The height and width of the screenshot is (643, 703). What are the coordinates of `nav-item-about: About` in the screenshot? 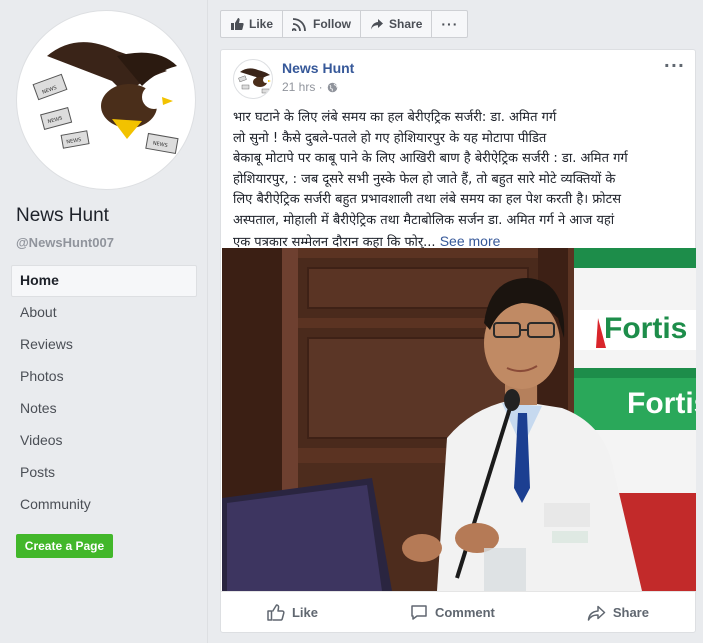 It's located at (104, 313).